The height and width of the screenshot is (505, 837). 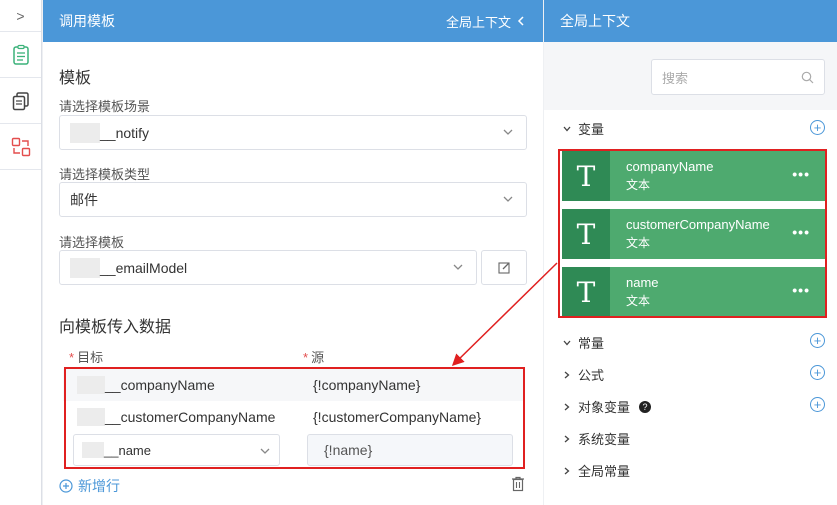 I want to click on help-icon: ?, so click(x=645, y=406).